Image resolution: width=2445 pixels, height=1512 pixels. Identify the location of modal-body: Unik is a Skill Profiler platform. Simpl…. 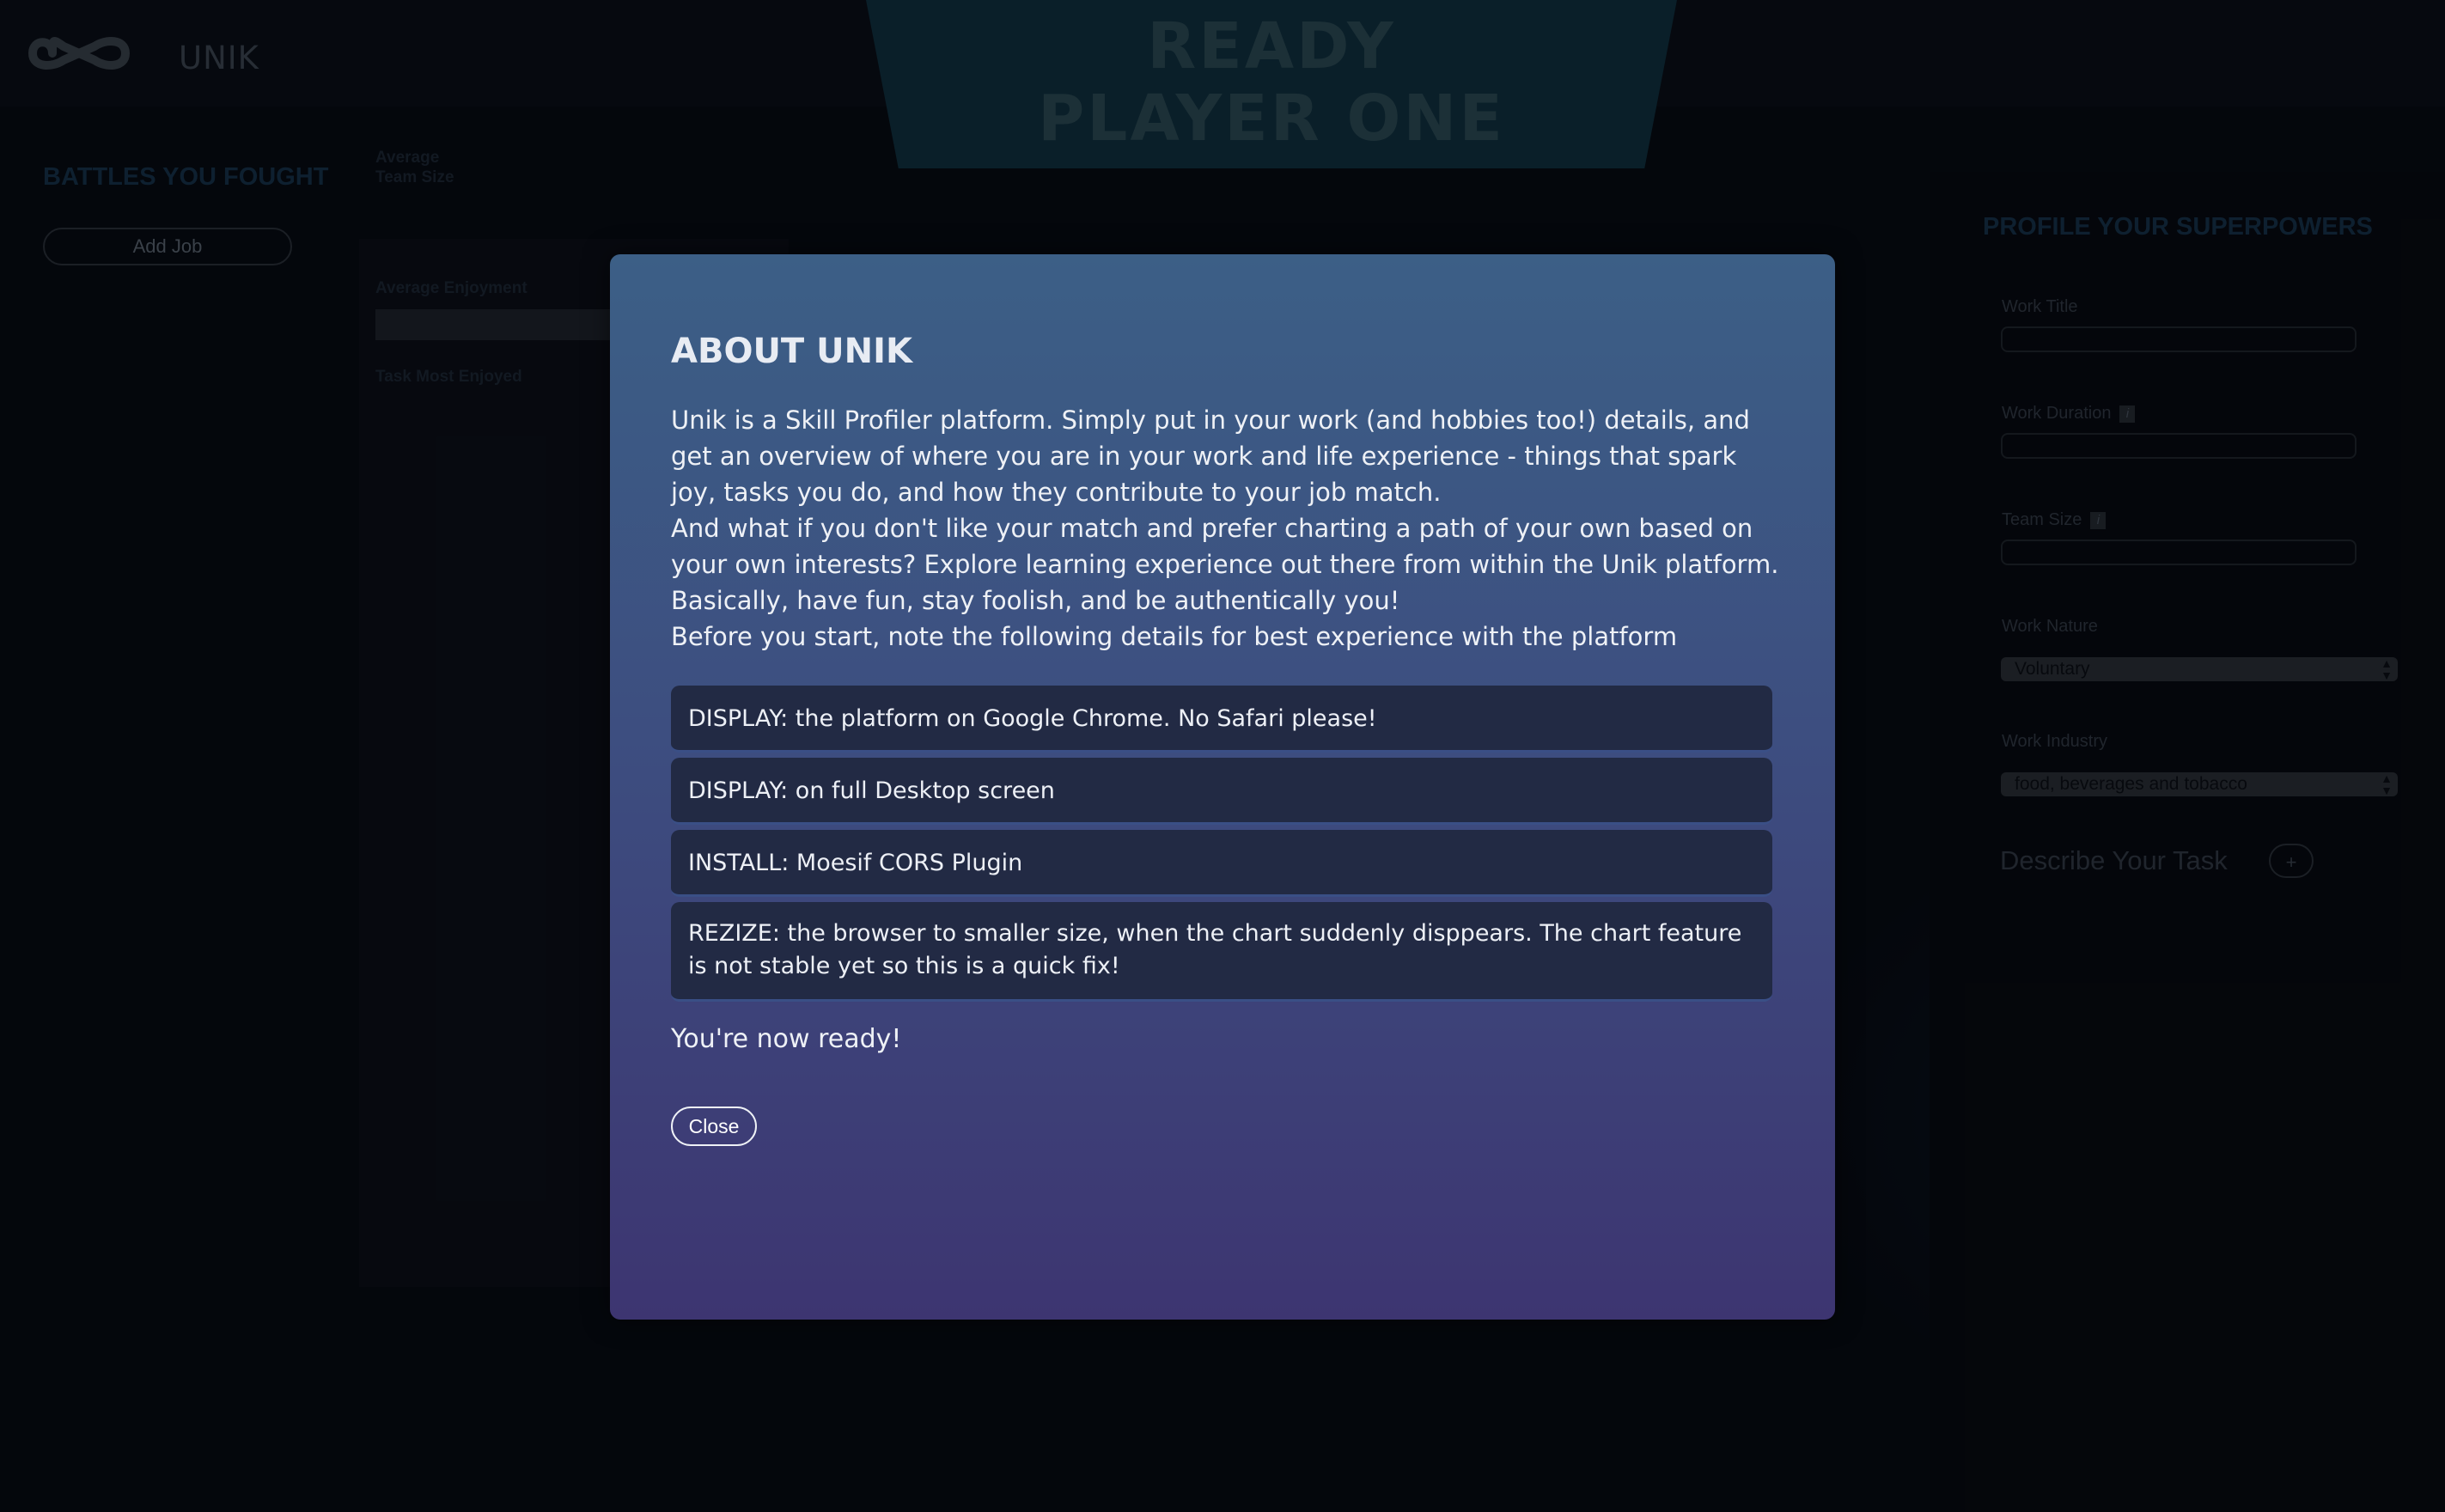
(1229, 528).